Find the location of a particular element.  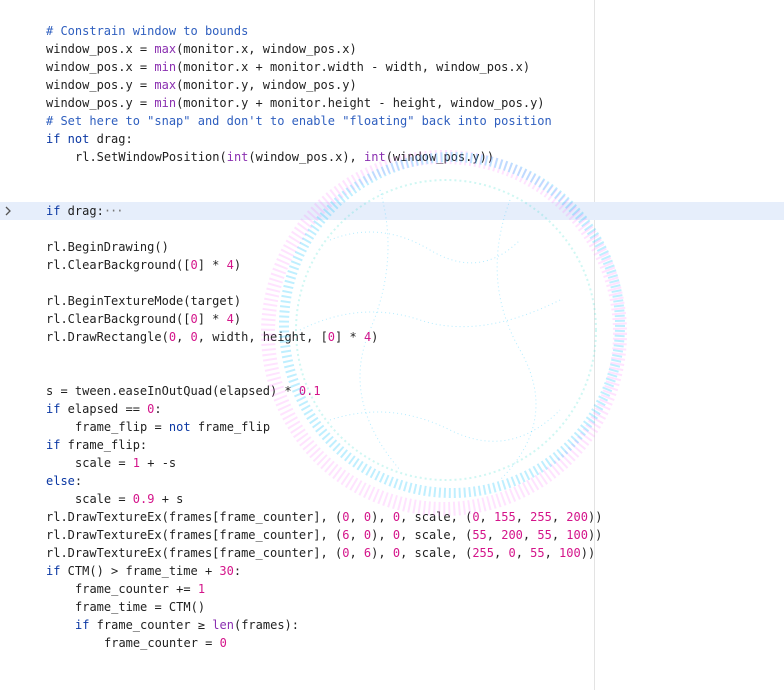

code-token: (frames): is located at coordinates (266, 625).